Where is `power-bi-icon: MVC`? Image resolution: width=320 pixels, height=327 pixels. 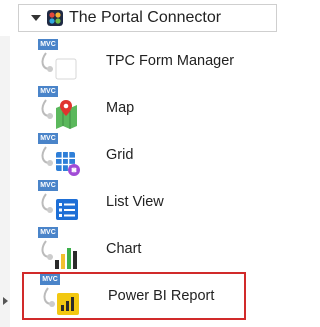
power-bi-icon: MVC is located at coordinates (62, 296).